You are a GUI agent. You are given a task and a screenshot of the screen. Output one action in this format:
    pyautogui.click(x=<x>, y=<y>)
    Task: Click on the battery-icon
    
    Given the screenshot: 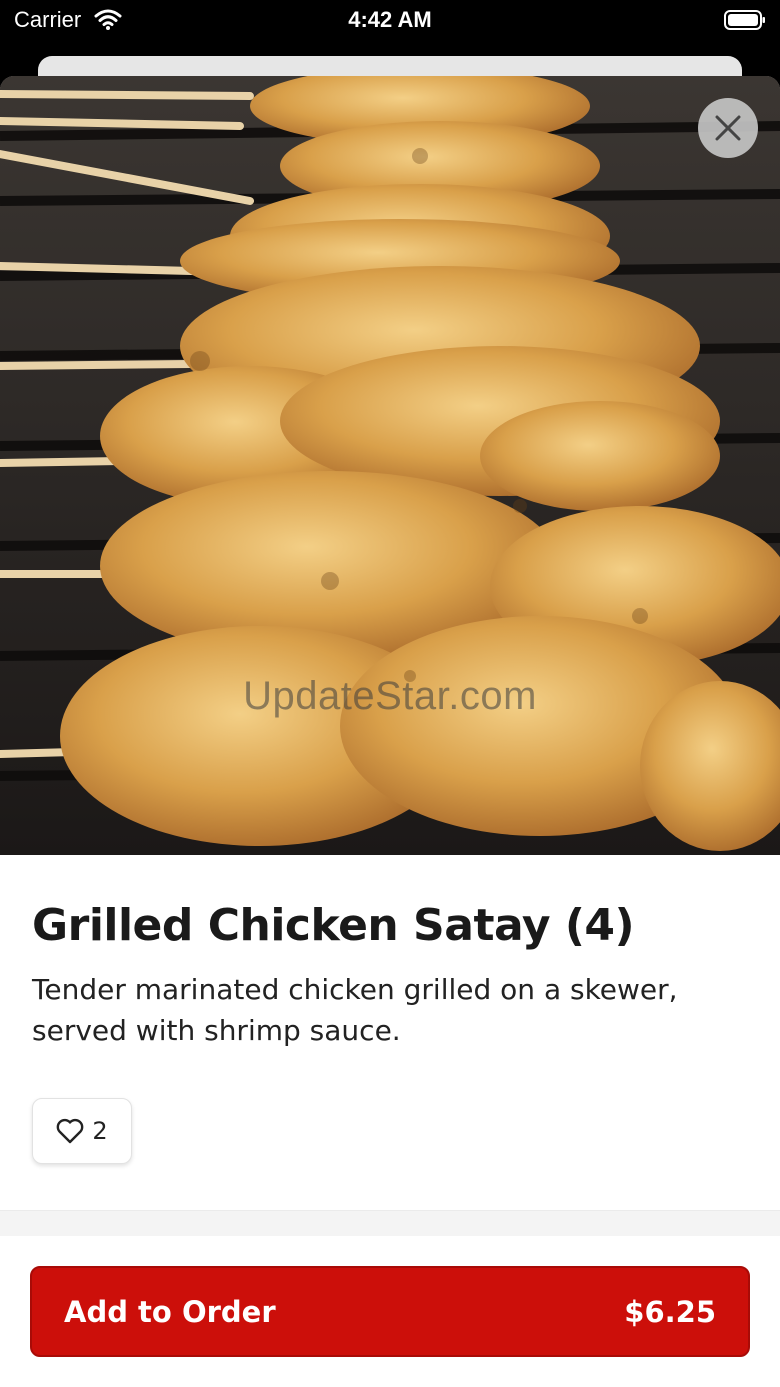 What is the action you would take?
    pyautogui.click(x=744, y=20)
    